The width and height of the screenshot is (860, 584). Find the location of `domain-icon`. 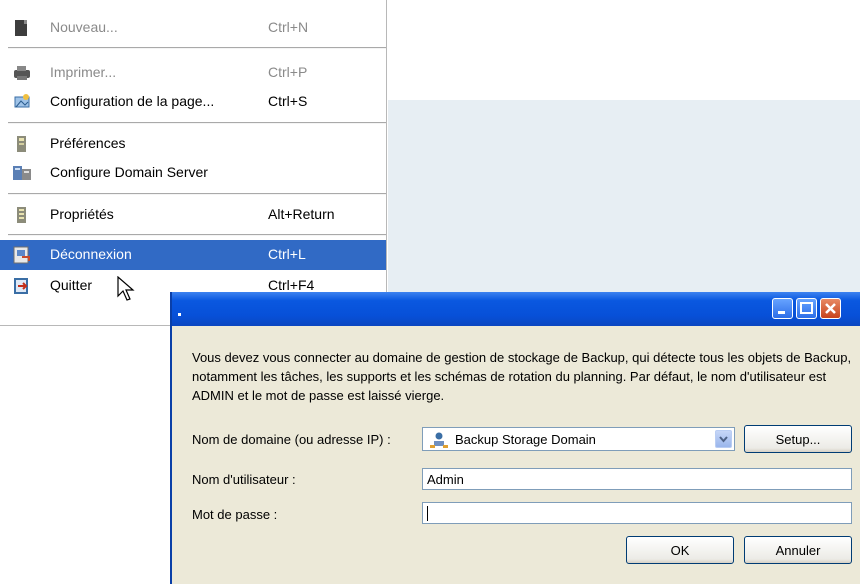

domain-icon is located at coordinates (439, 441).